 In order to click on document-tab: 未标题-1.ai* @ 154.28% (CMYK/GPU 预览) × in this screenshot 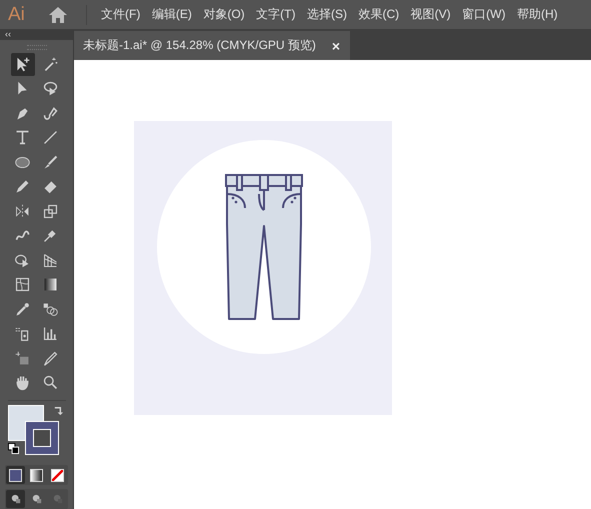, I will do `click(212, 45)`.